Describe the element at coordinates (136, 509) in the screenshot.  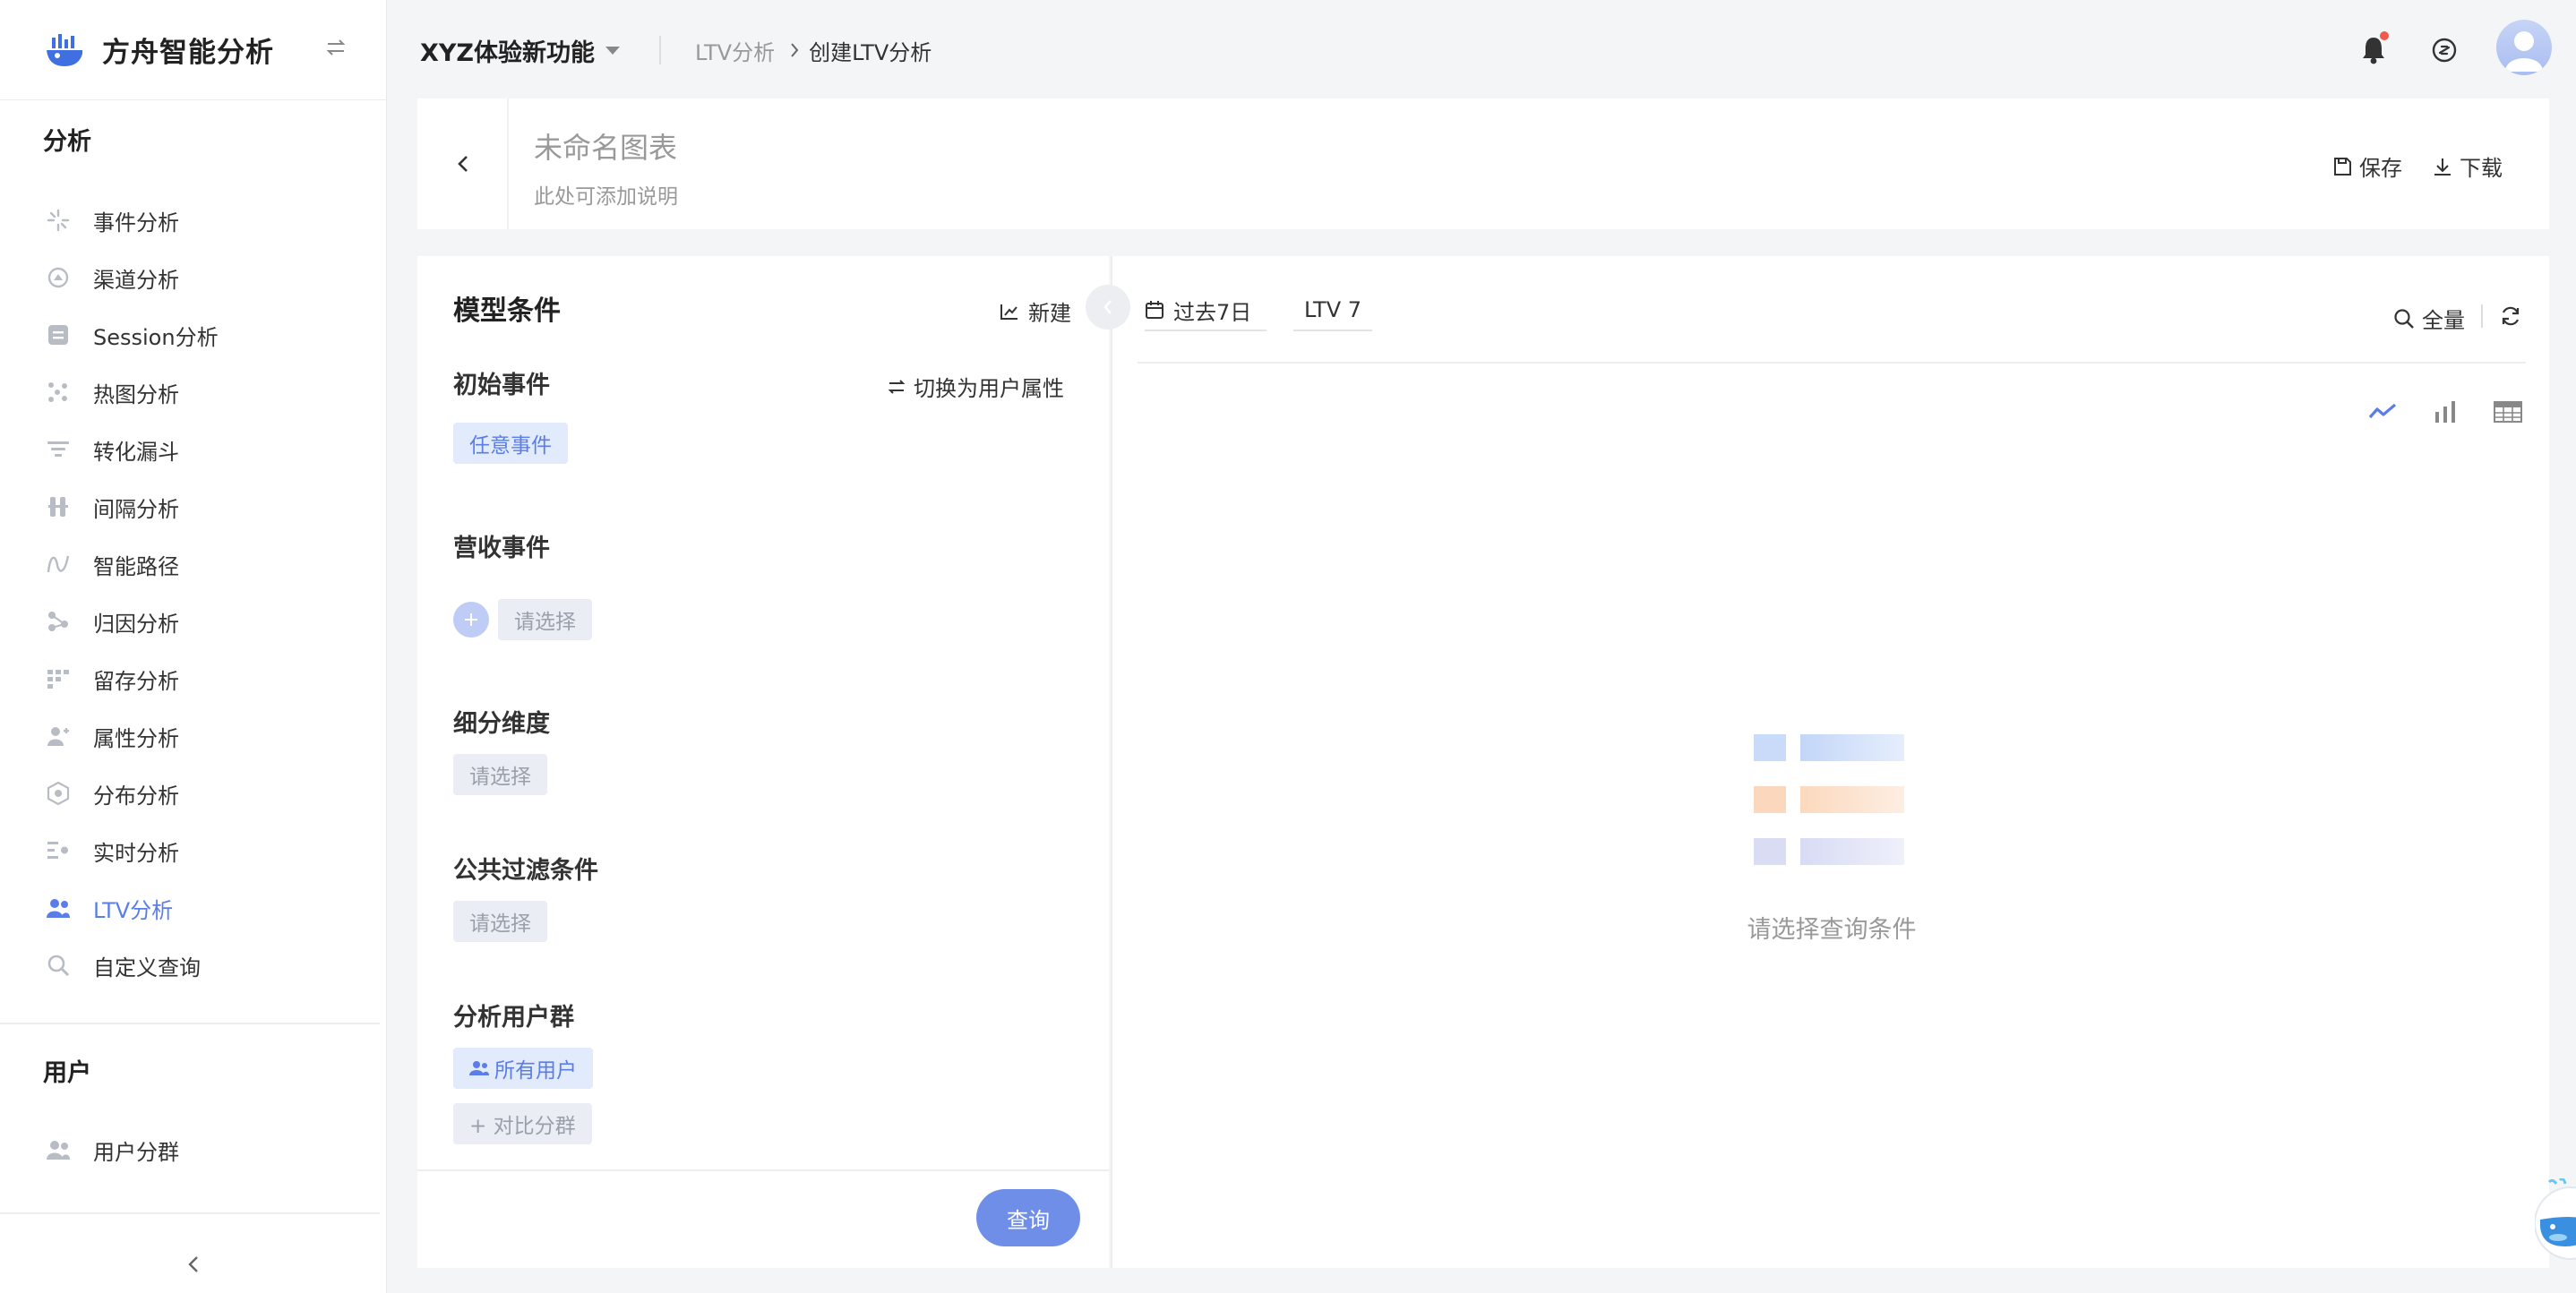
I see `sidebar-item-label: 间隔分析` at that location.